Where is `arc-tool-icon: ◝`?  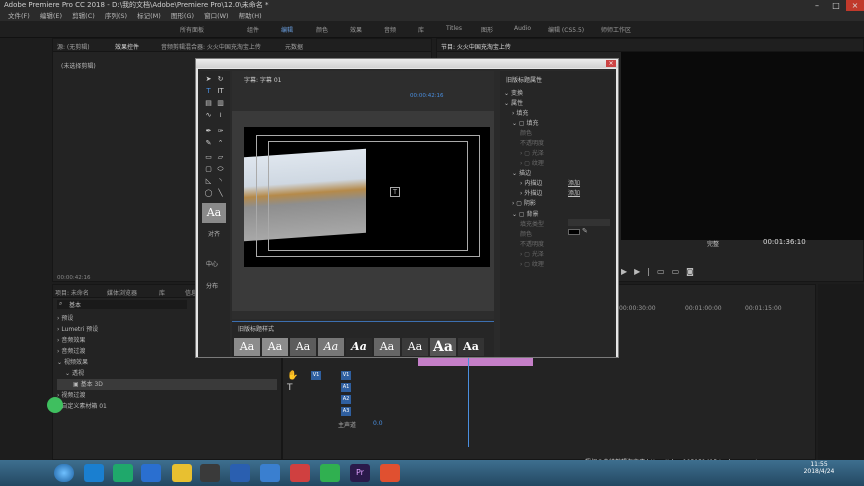 arc-tool-icon: ◝ is located at coordinates (220, 181).